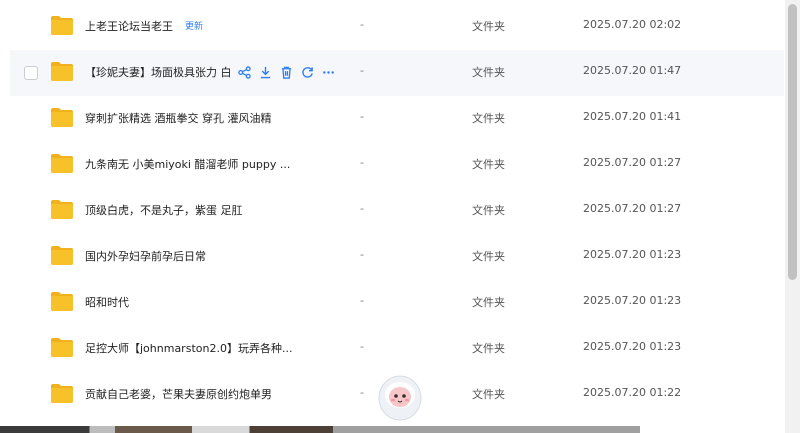 This screenshot has height=433, width=800. I want to click on row-checkbox, so click(31, 73).